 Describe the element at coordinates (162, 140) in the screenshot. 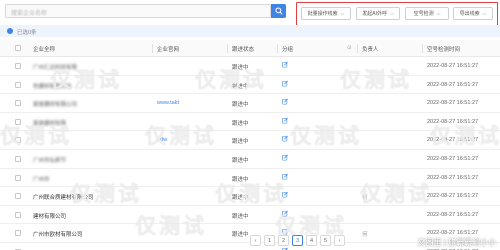

I see `website-link: odw` at that location.